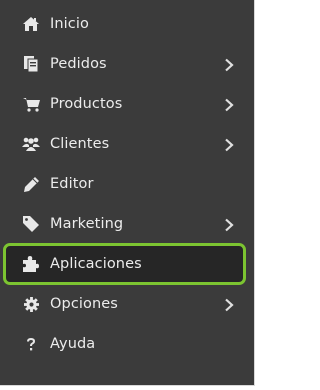 The width and height of the screenshot is (320, 390). I want to click on menu-item-ayuda: Ayuda, so click(125, 344).